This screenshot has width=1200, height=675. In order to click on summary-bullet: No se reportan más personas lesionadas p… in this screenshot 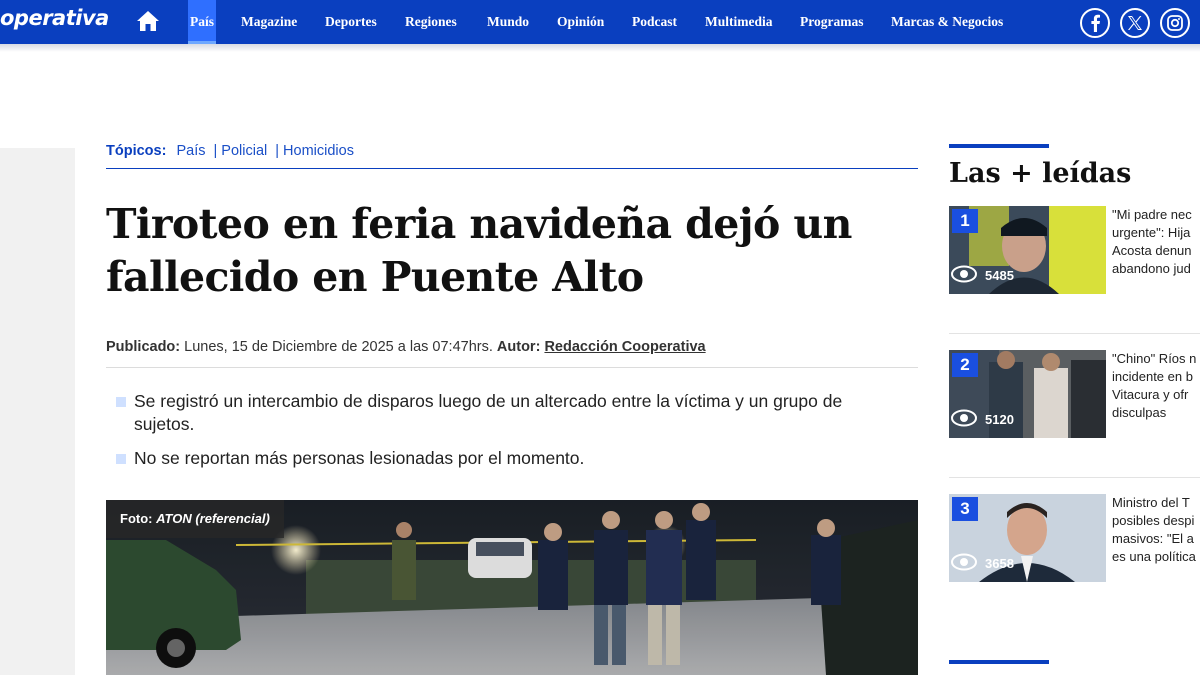, I will do `click(511, 458)`.